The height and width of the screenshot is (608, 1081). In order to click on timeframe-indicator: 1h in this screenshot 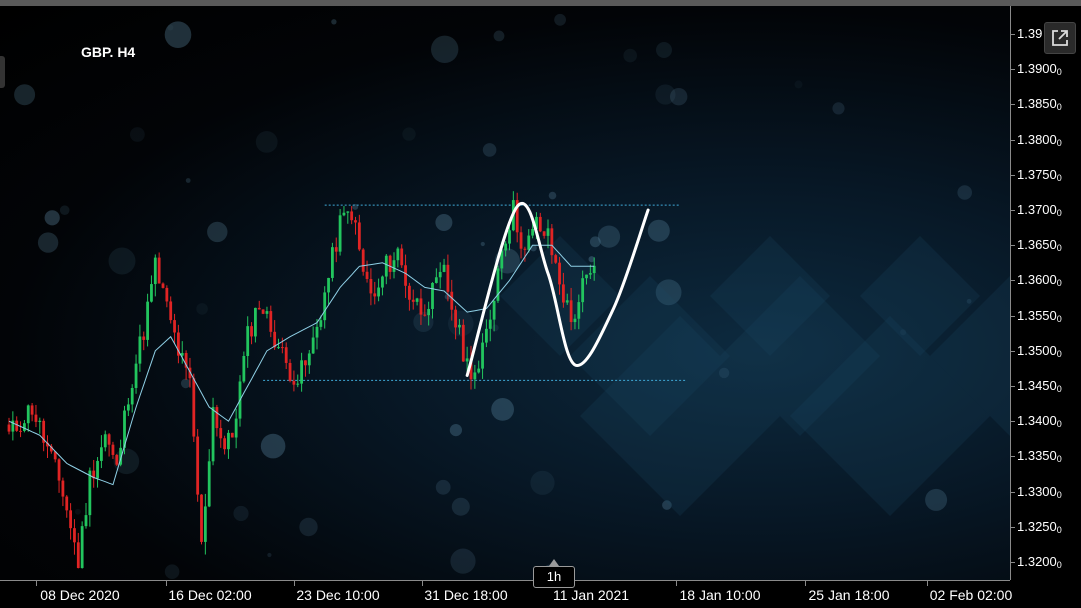, I will do `click(554, 577)`.